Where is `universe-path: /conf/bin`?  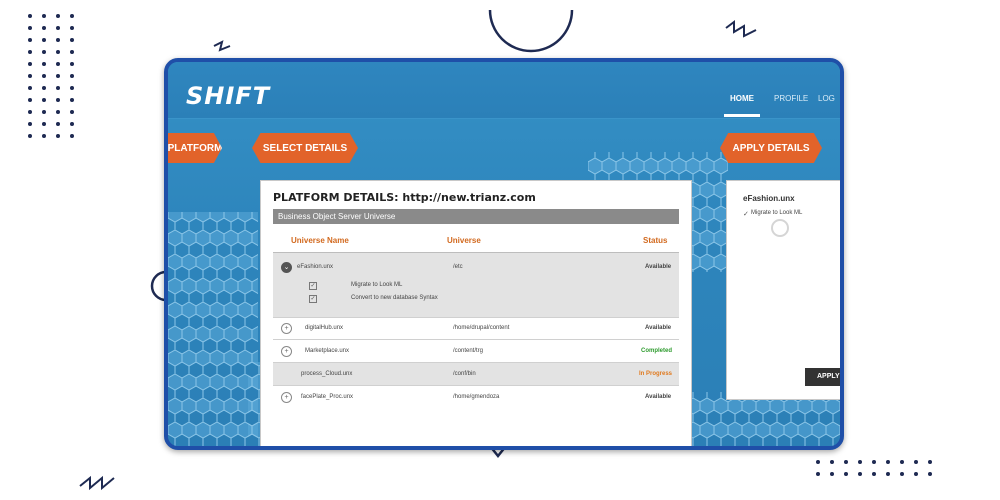 universe-path: /conf/bin is located at coordinates (464, 374).